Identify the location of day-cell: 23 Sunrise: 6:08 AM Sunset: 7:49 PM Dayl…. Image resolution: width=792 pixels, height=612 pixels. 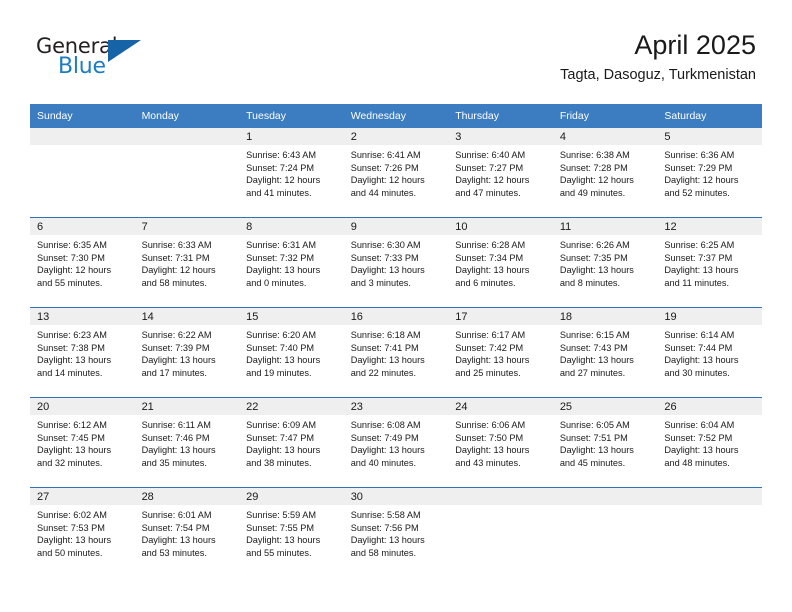
(396, 442).